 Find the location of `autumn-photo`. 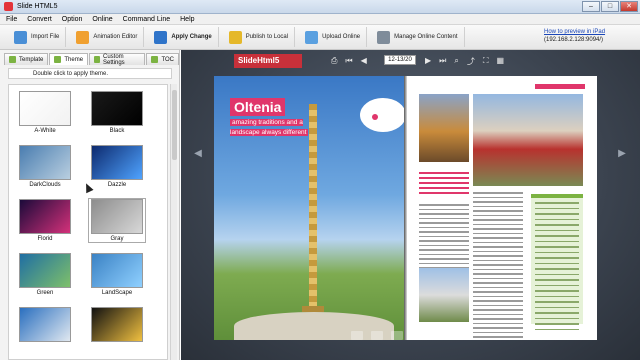

autumn-photo is located at coordinates (444, 128).